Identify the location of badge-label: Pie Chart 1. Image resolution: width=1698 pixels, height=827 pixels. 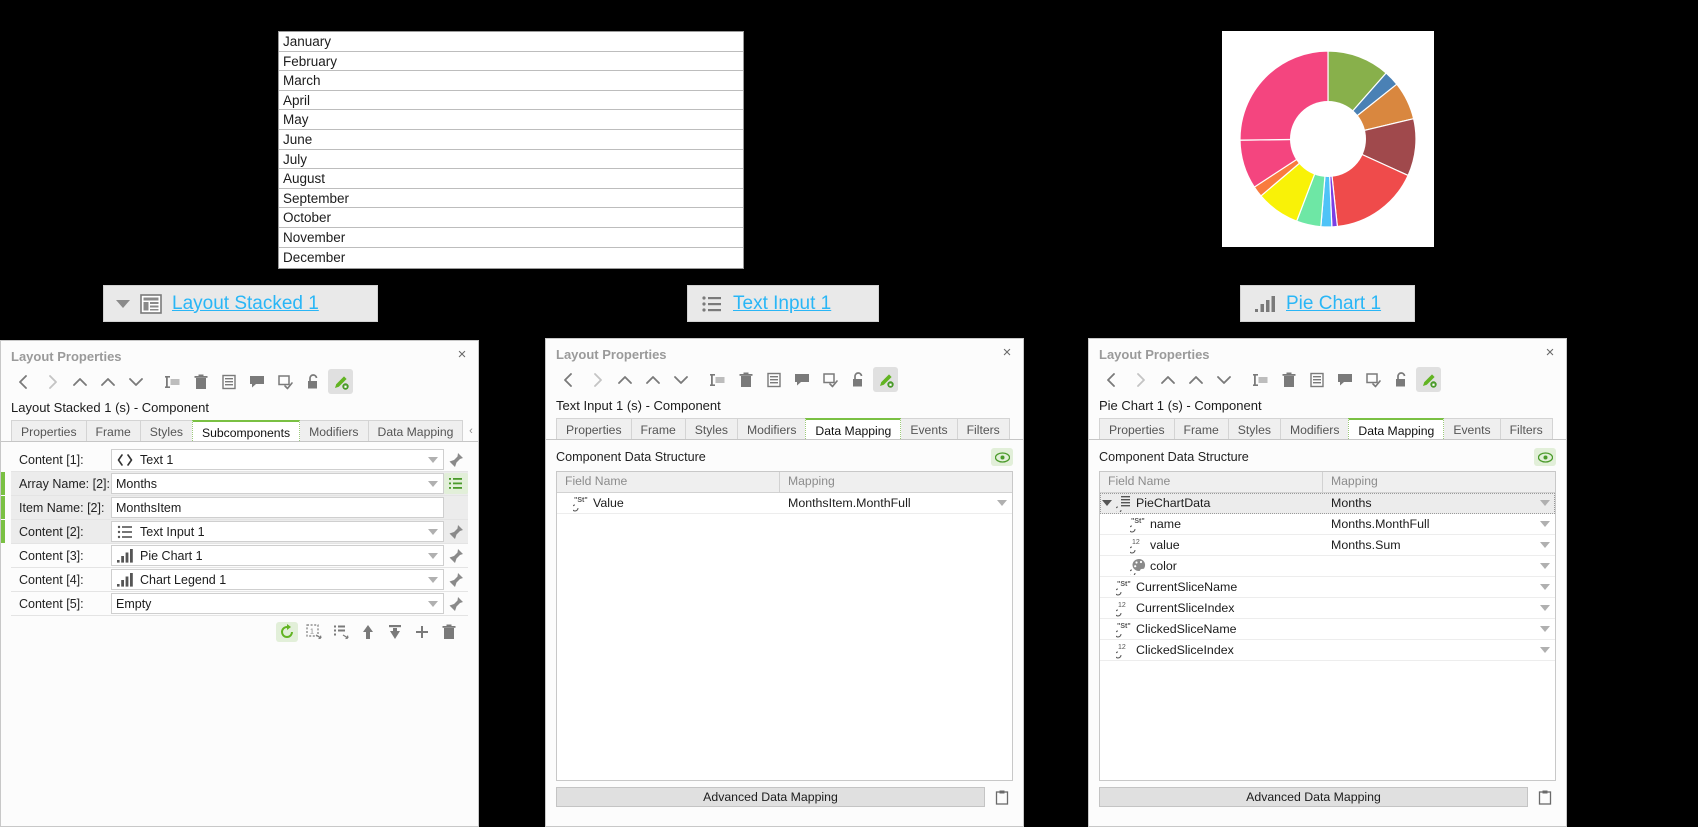
(1333, 304).